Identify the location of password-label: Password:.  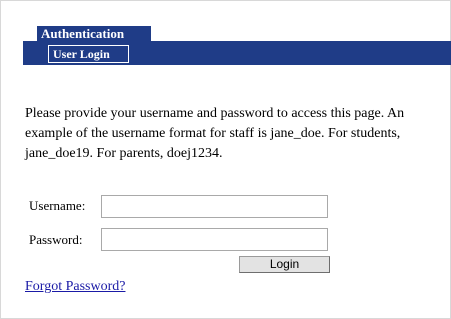
(56, 239).